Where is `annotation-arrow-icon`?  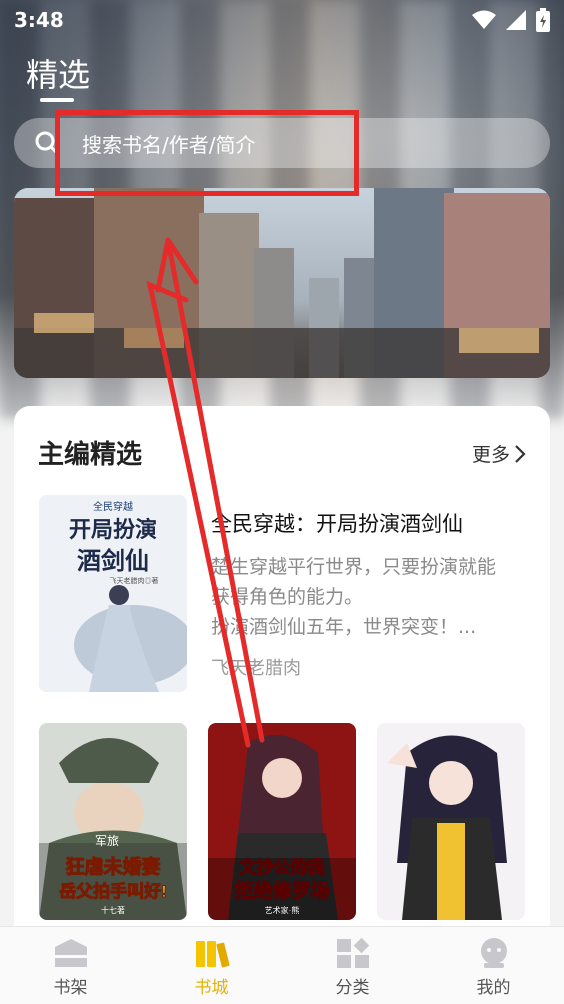 annotation-arrow-icon is located at coordinates (205, 492).